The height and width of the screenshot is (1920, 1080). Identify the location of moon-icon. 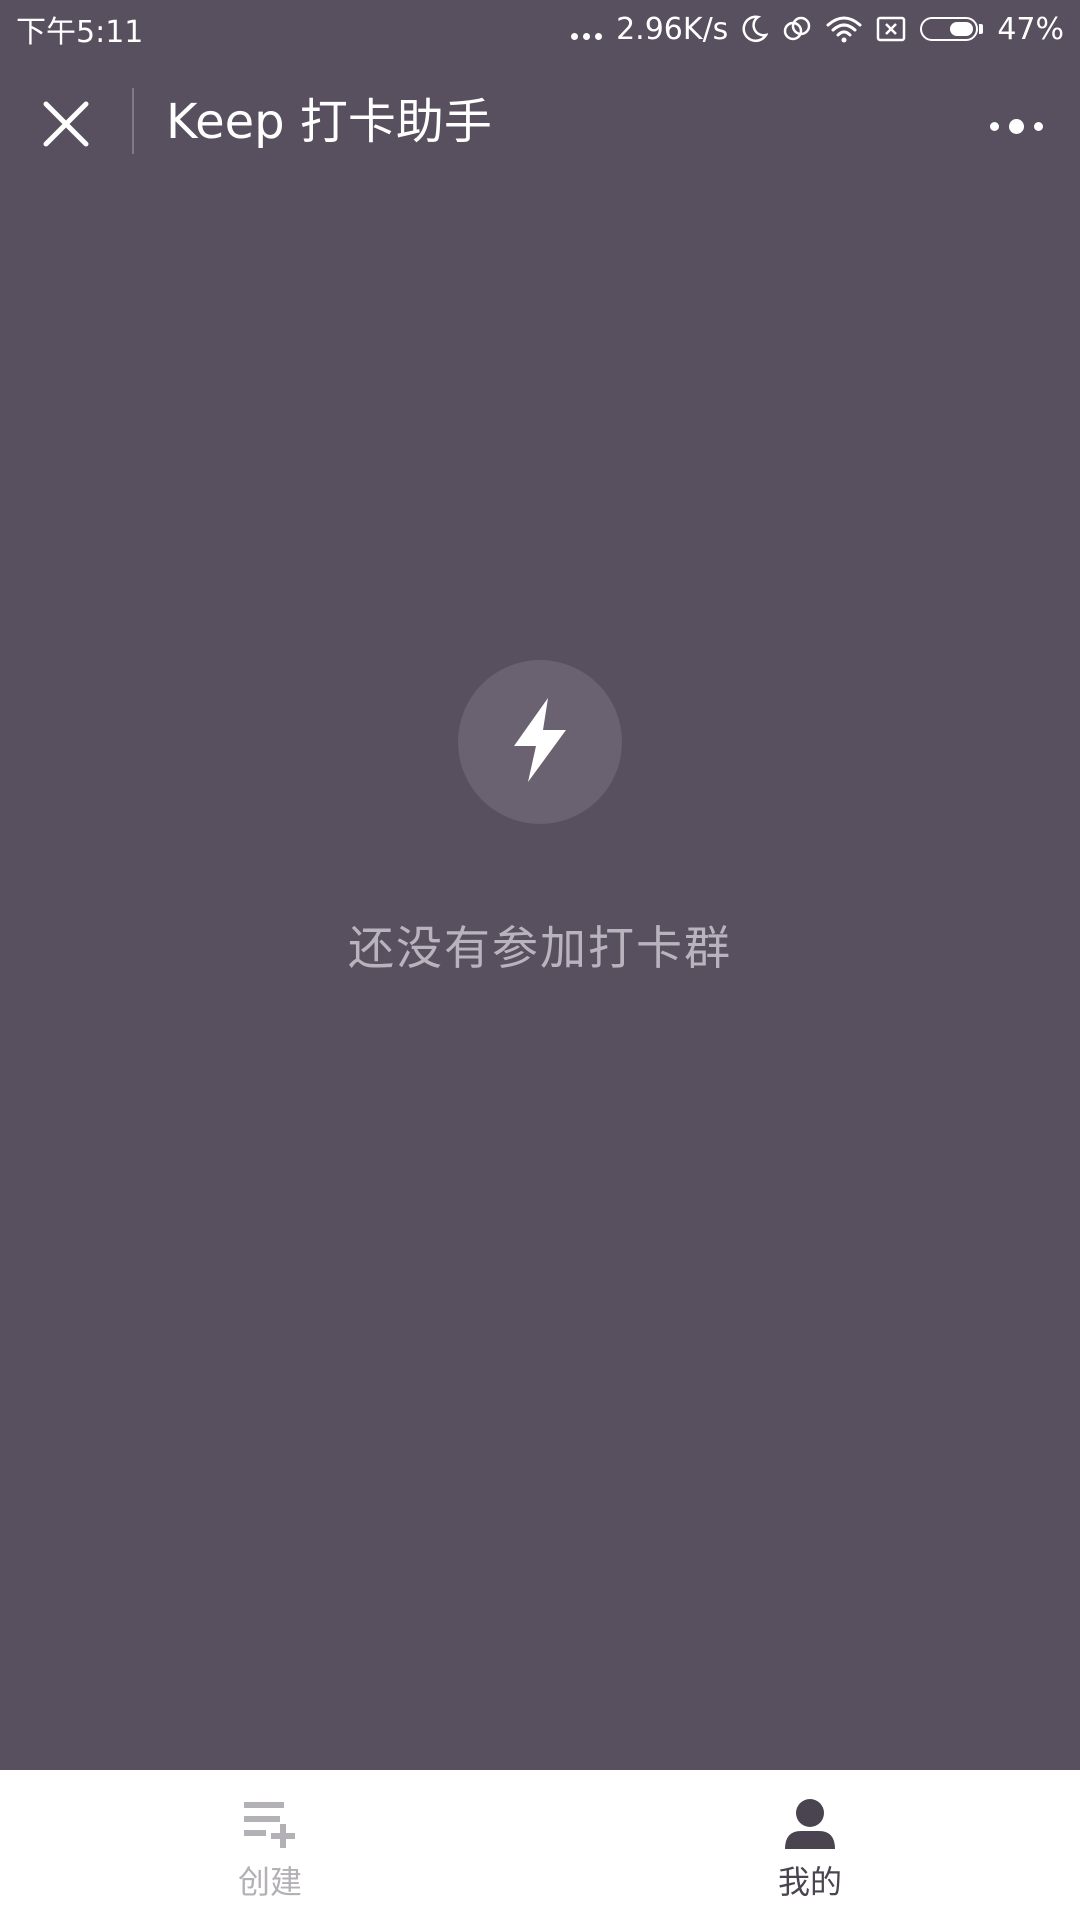
(755, 29).